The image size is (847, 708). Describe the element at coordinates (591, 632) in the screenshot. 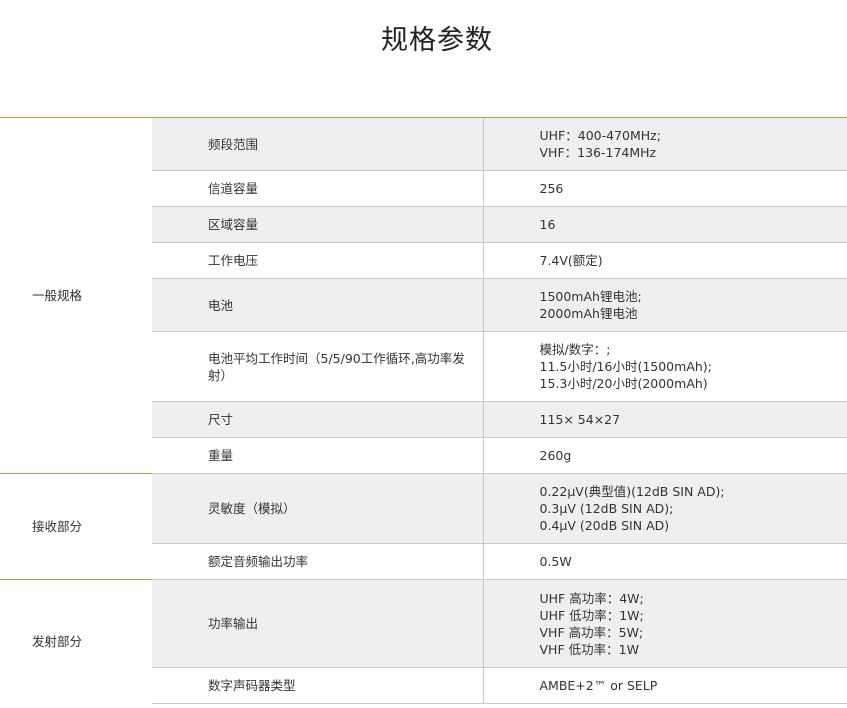

I see `spec-value-line: VHF 高功率：5W;` at that location.